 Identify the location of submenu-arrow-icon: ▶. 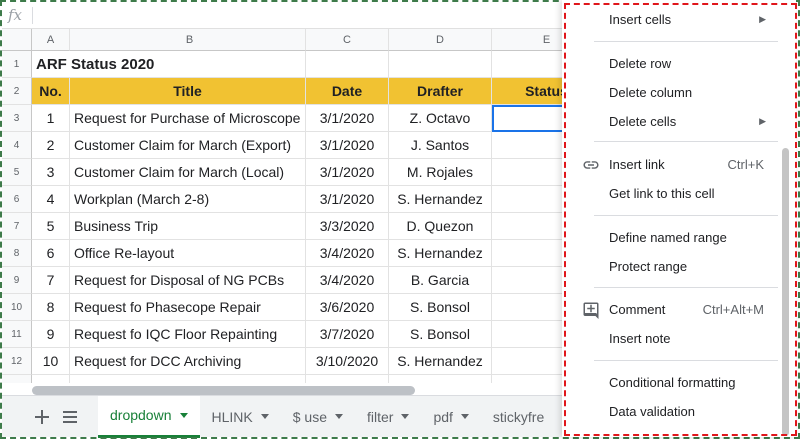
(762, 19).